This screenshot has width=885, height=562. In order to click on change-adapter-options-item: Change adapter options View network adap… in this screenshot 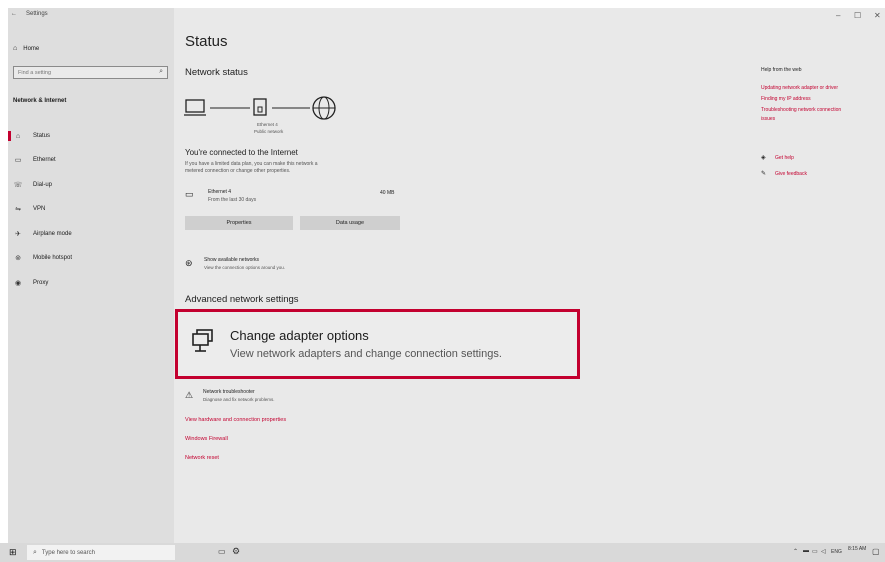, I will do `click(377, 344)`.